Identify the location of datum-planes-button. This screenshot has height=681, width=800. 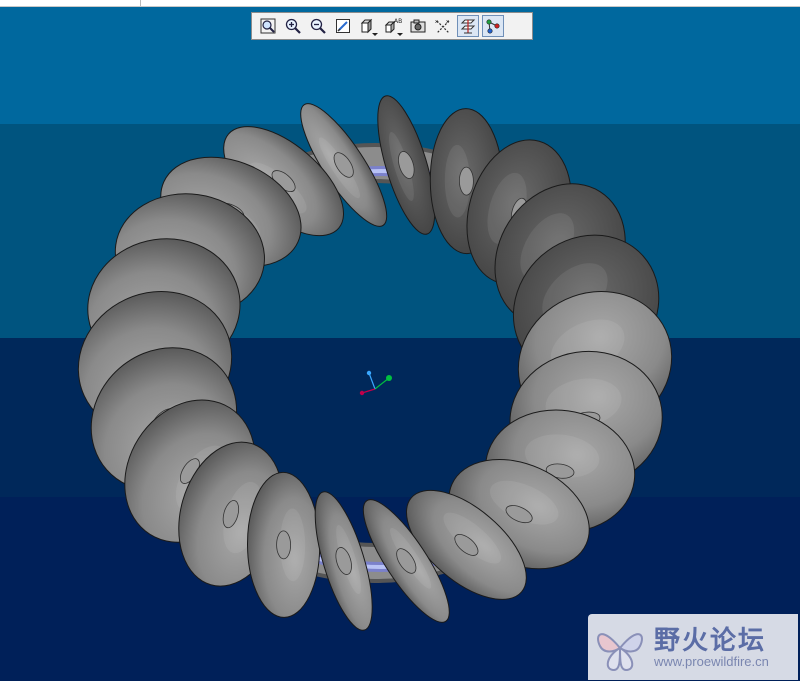
(468, 26).